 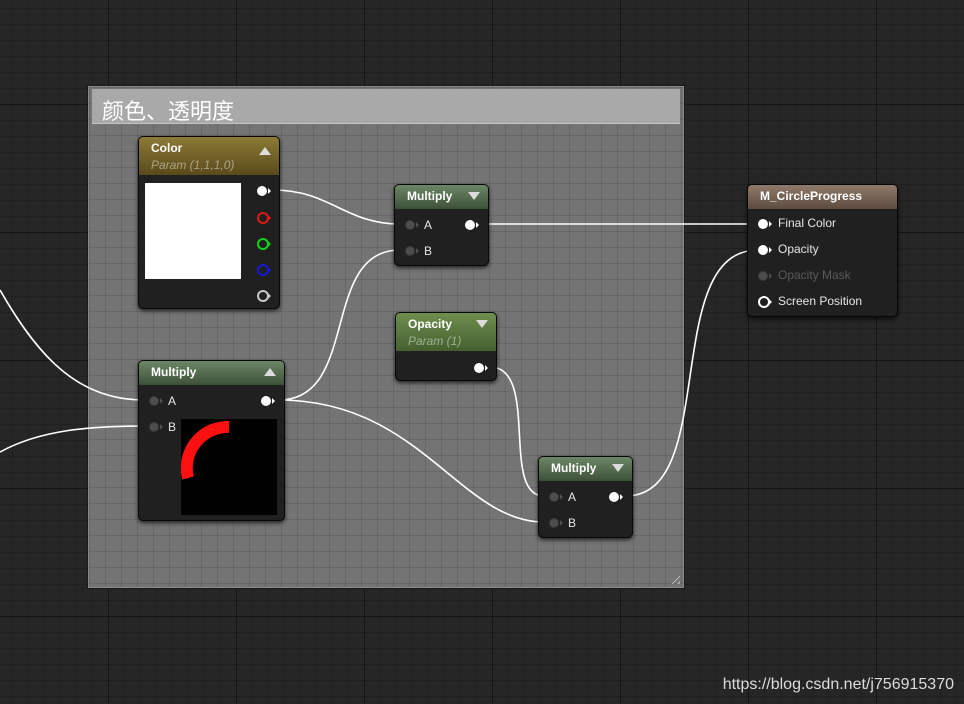 I want to click on opacity-parameter-node: Opacity Param (1), so click(x=446, y=346).